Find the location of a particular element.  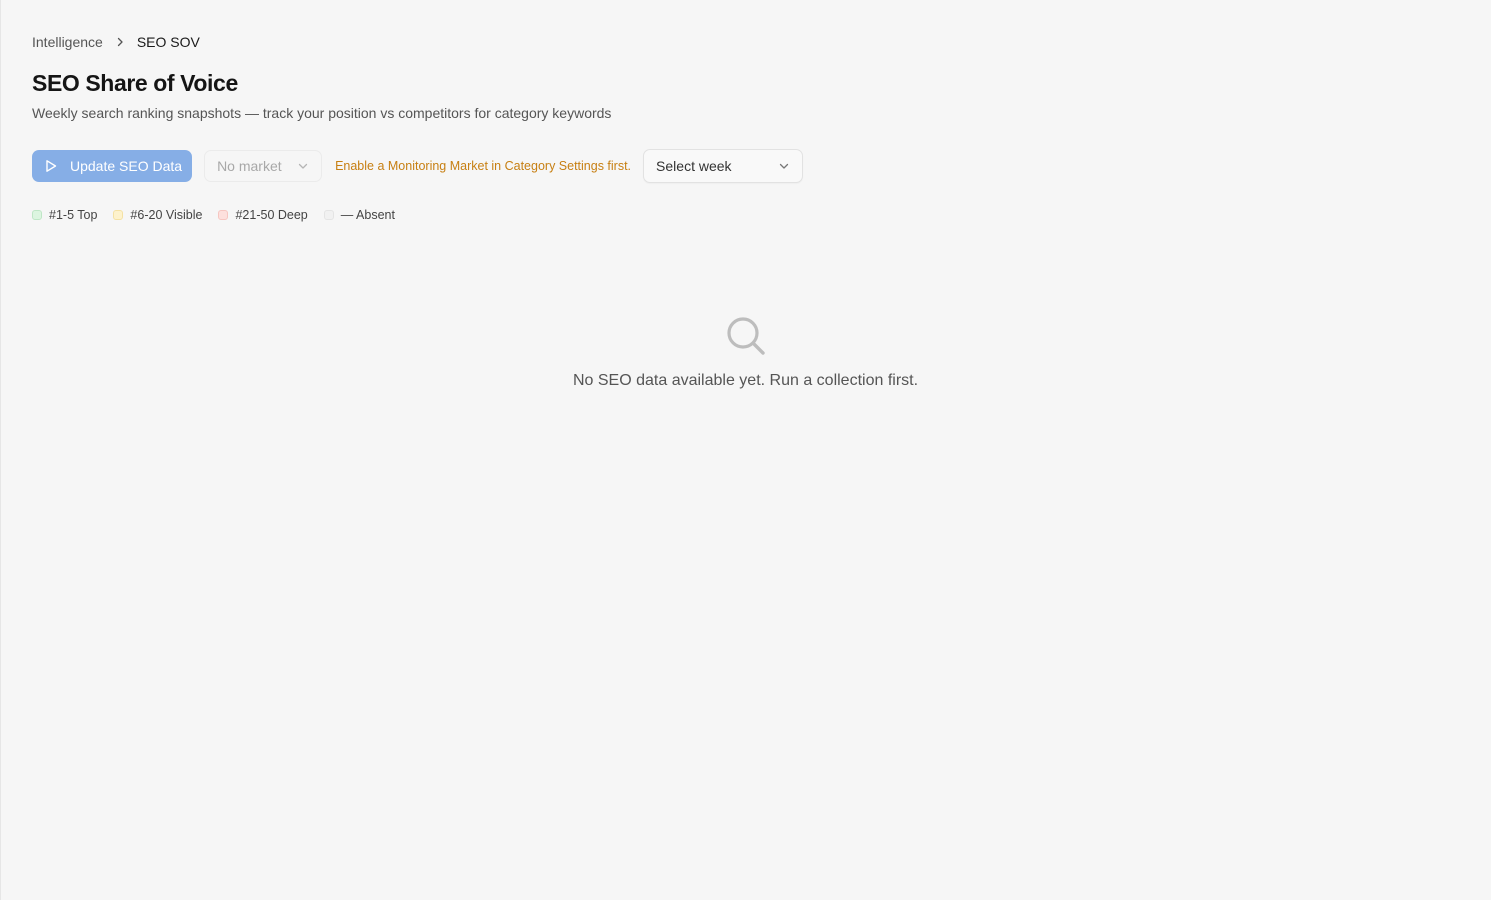

breadcrumb: Intelligence SEO SOV is located at coordinates (116, 42).